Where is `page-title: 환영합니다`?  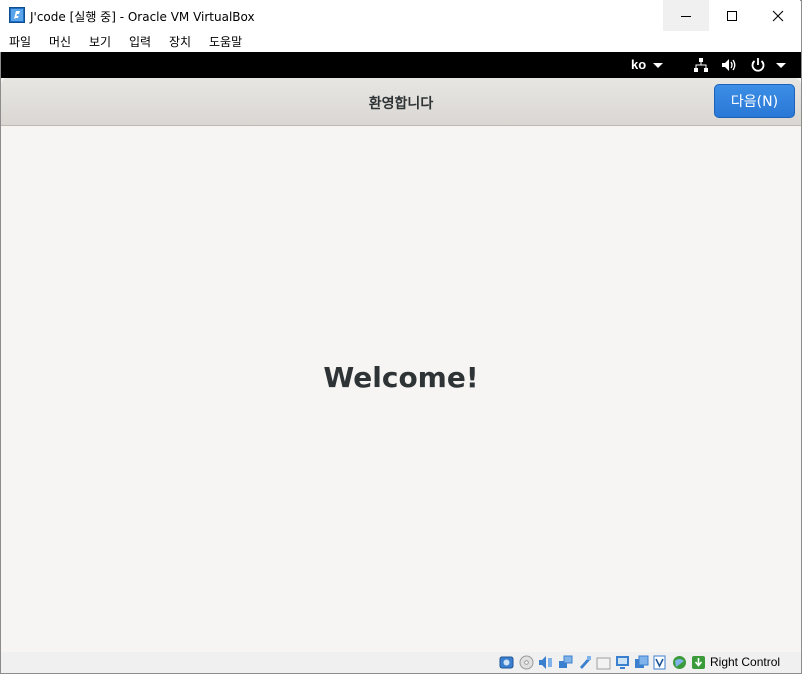 page-title: 환영합니다 is located at coordinates (401, 104).